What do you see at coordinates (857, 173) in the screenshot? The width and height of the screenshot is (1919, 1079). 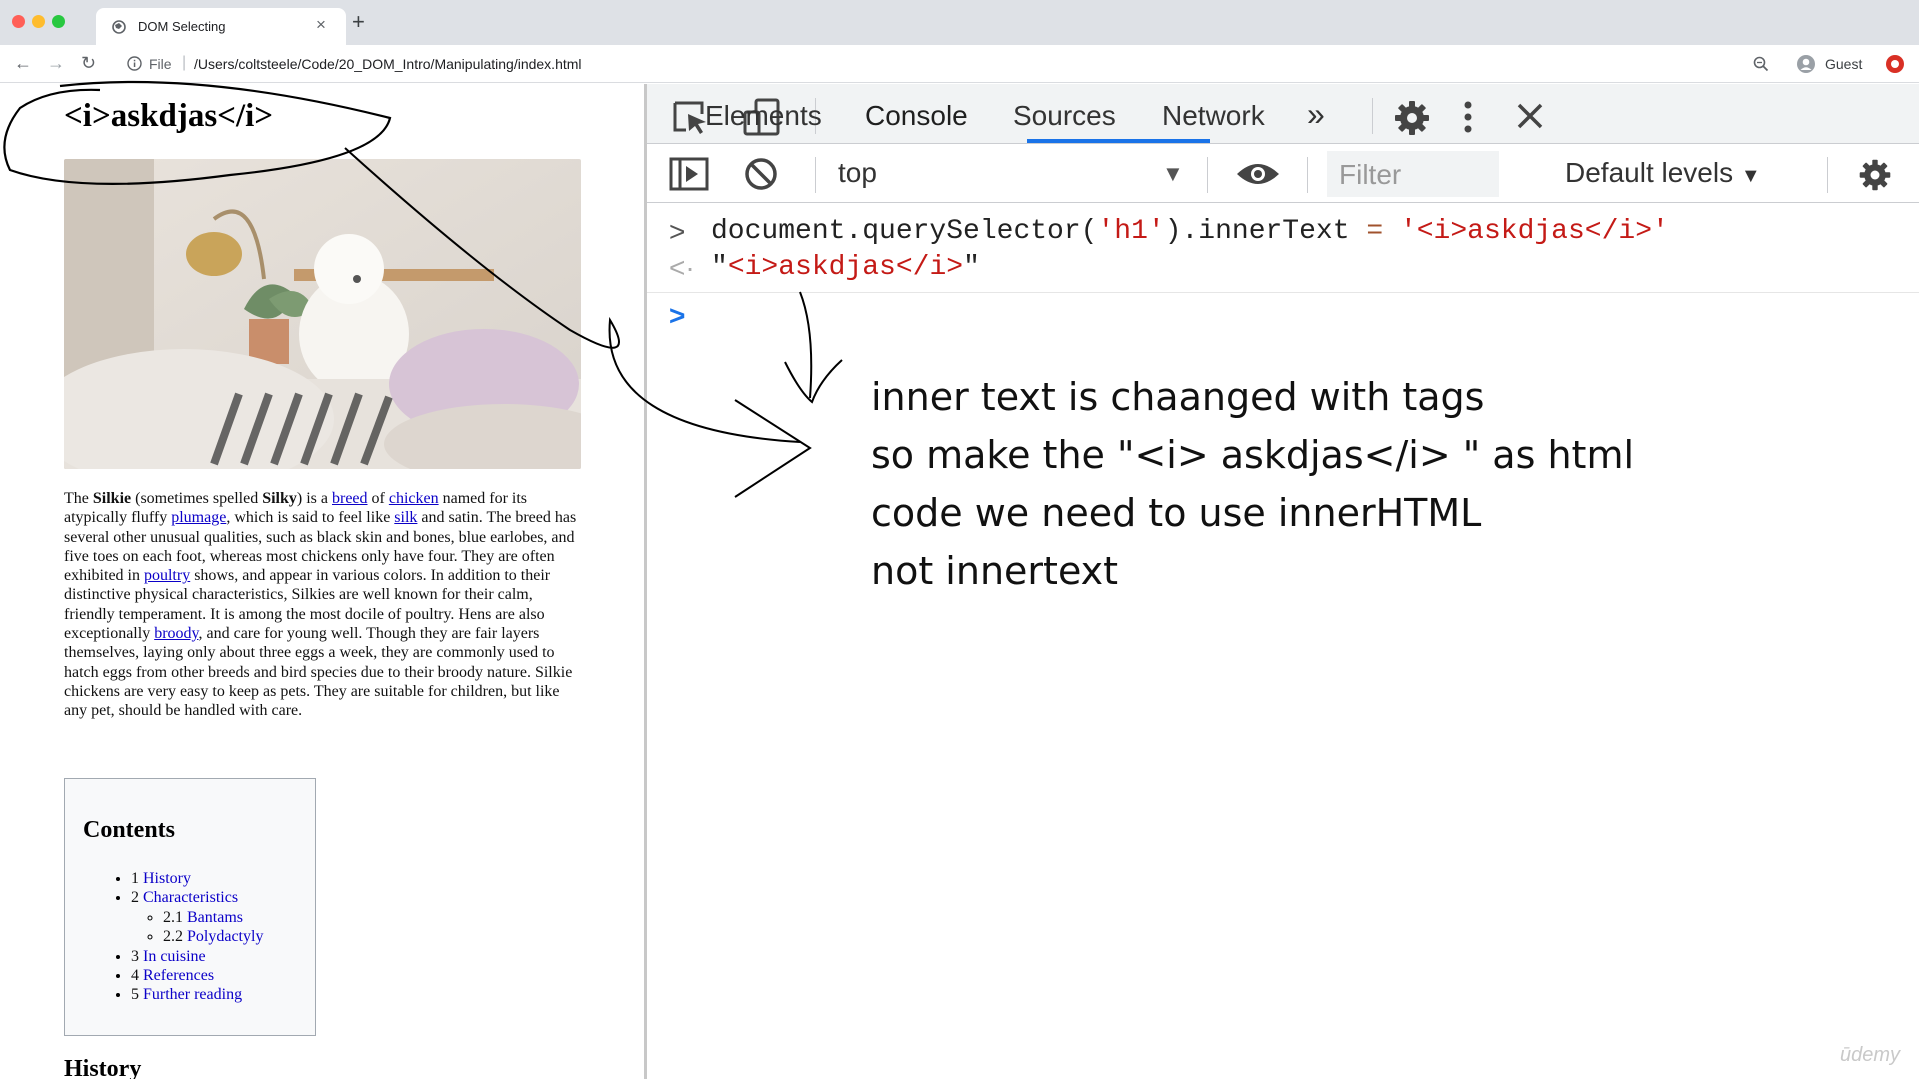 I see `execution-context-select: top` at bounding box center [857, 173].